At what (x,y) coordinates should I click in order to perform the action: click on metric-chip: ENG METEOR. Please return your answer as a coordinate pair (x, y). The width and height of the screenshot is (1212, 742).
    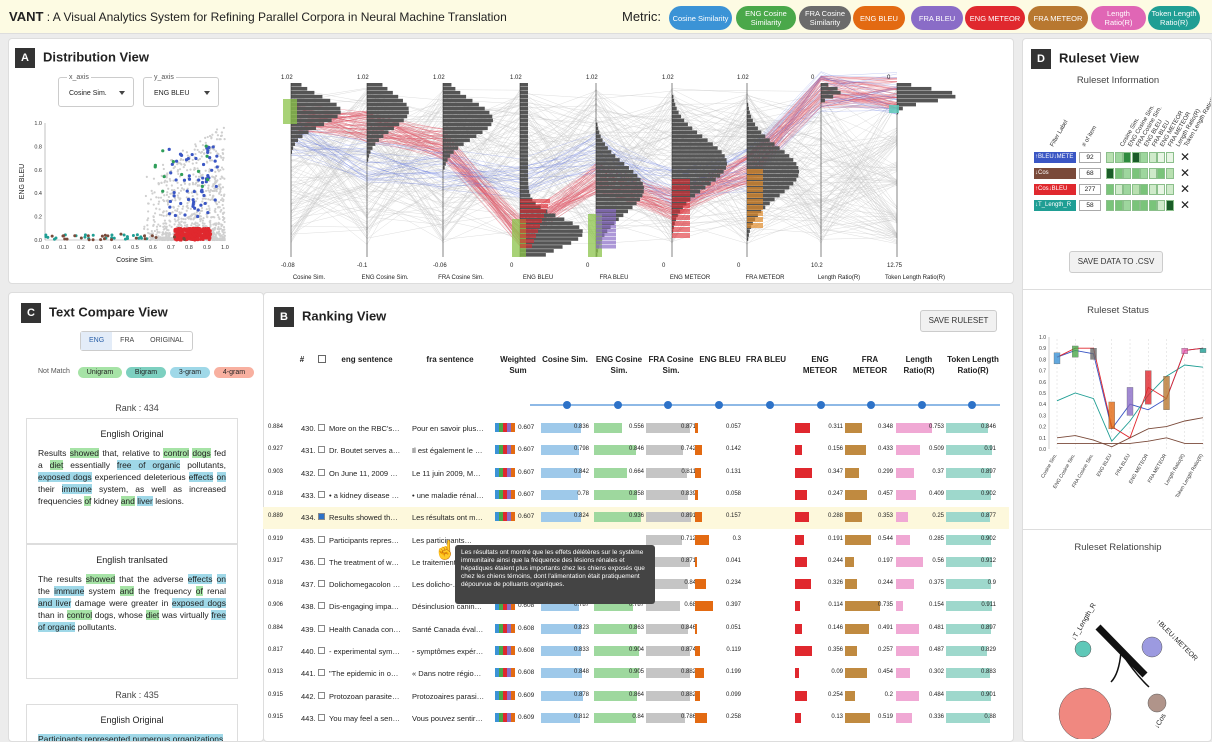
    Looking at the image, I should click on (995, 18).